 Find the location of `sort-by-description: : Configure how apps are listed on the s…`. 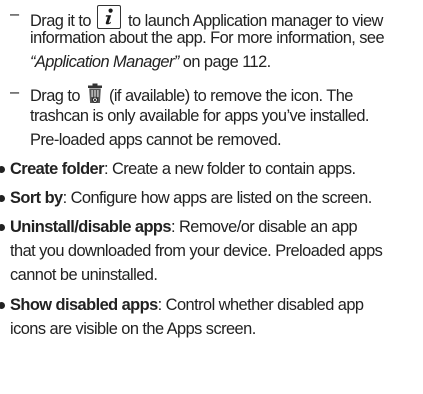

sort-by-description: : Configure how apps are listed on the s… is located at coordinates (217, 198).